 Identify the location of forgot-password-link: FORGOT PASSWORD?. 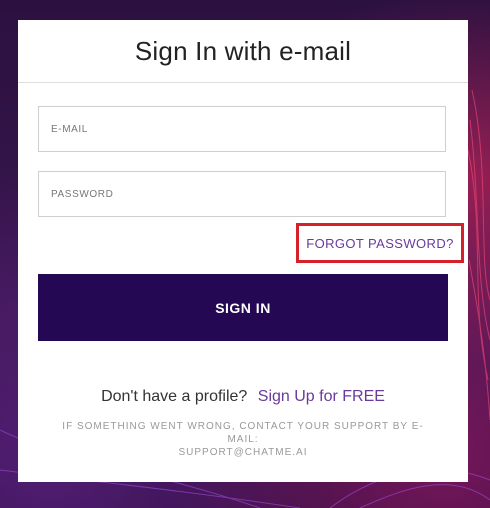
(380, 243).